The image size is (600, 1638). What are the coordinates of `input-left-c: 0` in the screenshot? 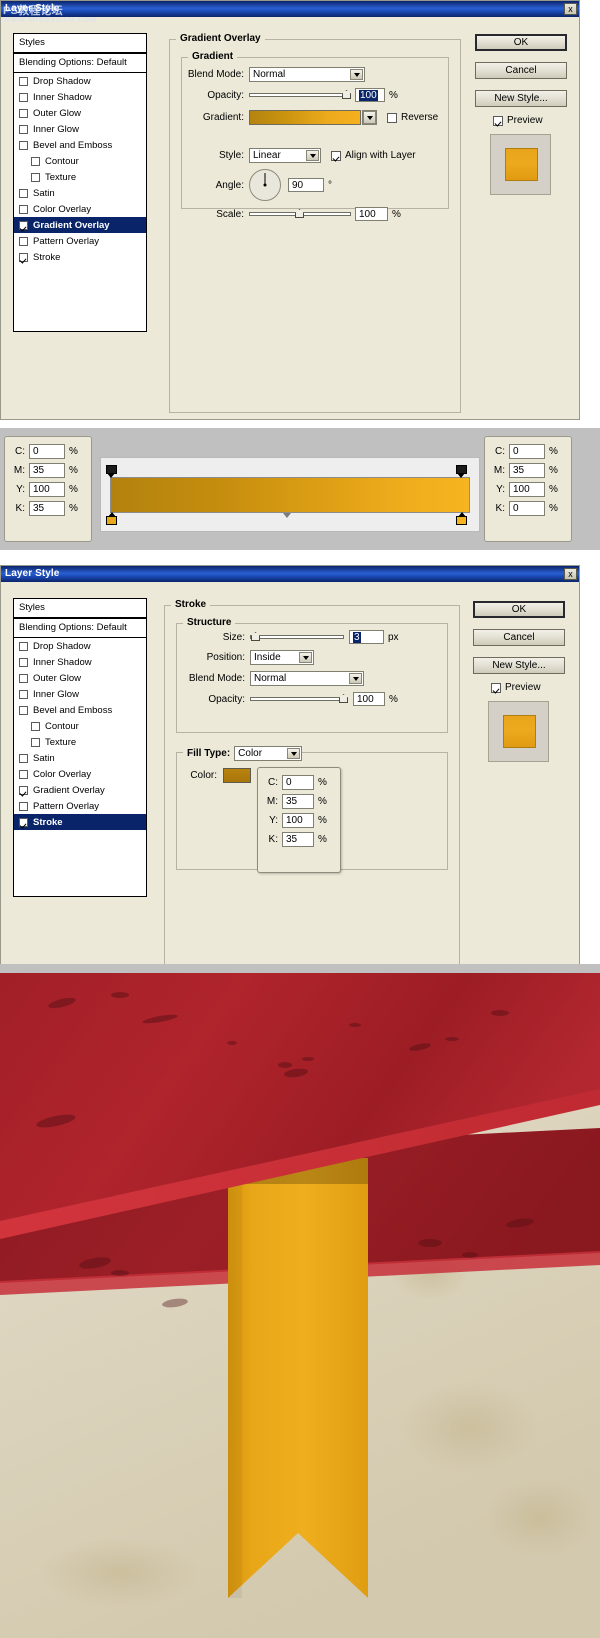 It's located at (47, 451).